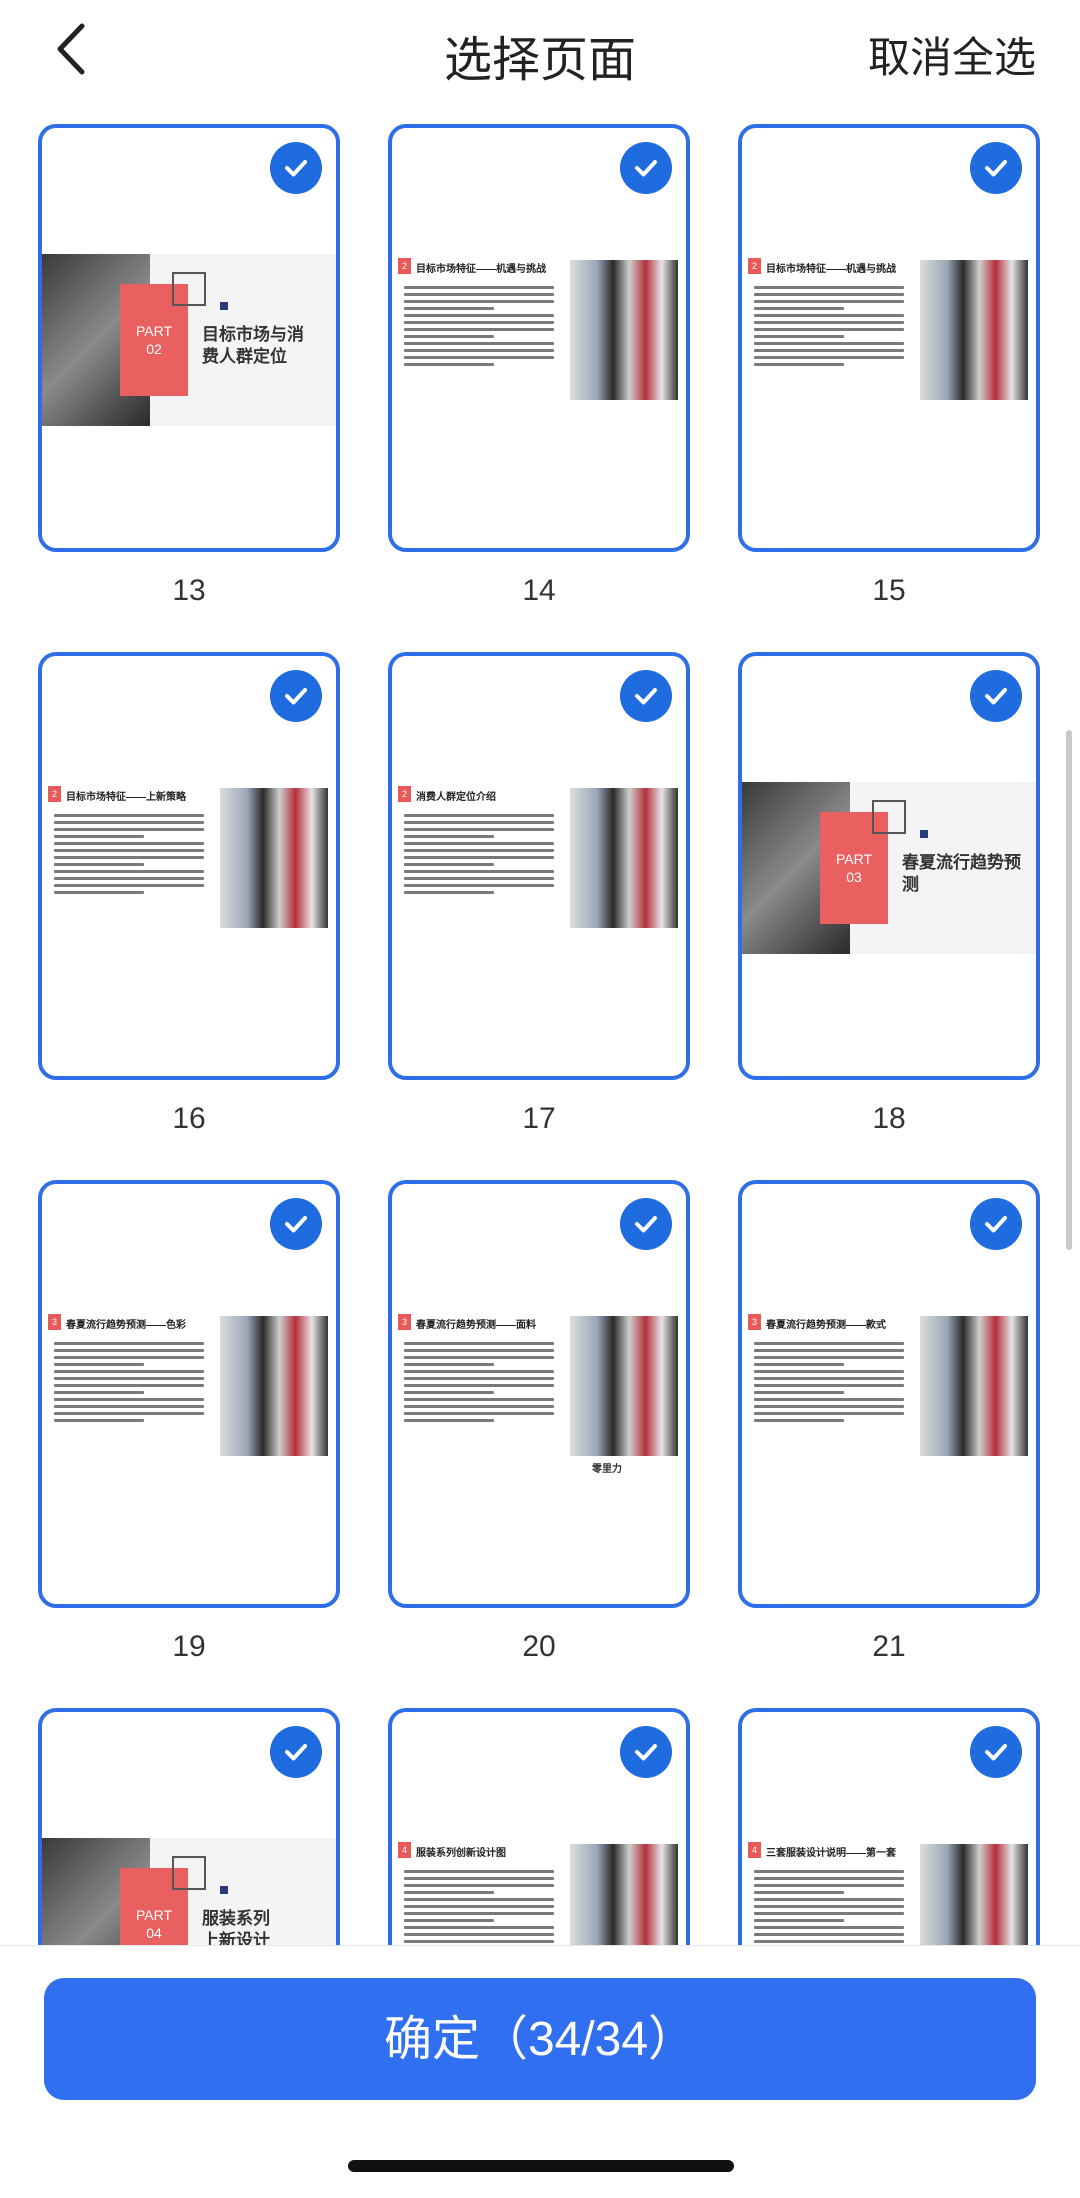 This screenshot has height=2198, width=1080. I want to click on section-number-badge: 4, so click(754, 1850).